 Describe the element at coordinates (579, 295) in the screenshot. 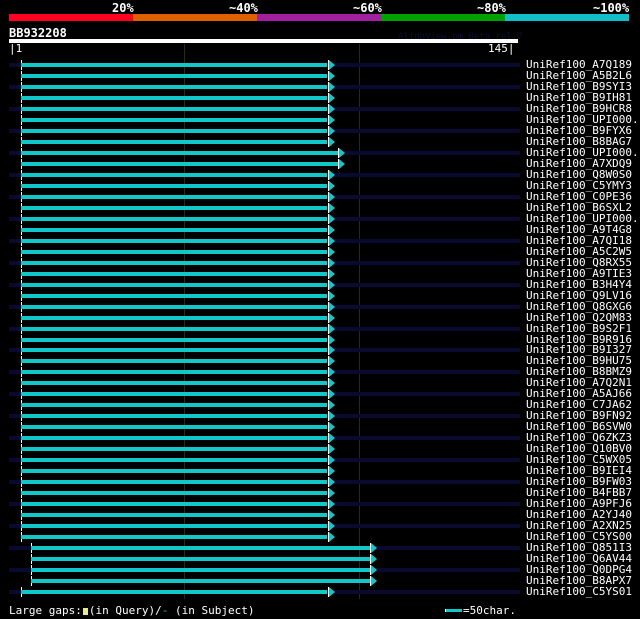

I see `hit-label: UniRef100_Q9LV16` at that location.